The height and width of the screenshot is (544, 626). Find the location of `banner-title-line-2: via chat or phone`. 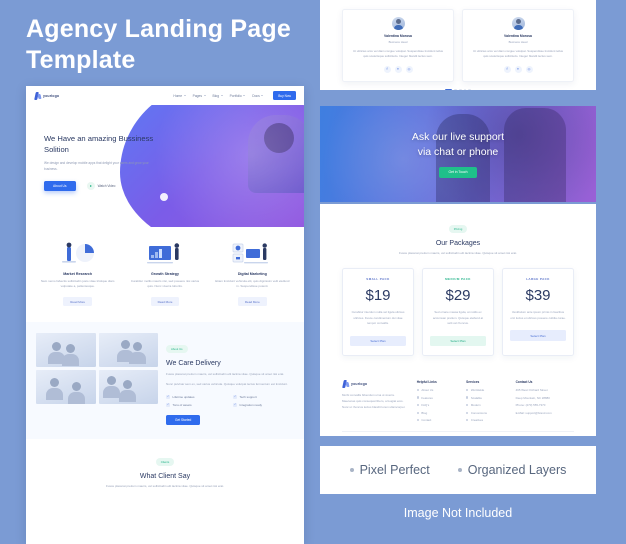

banner-title-line-2: via chat or phone is located at coordinates (458, 151).